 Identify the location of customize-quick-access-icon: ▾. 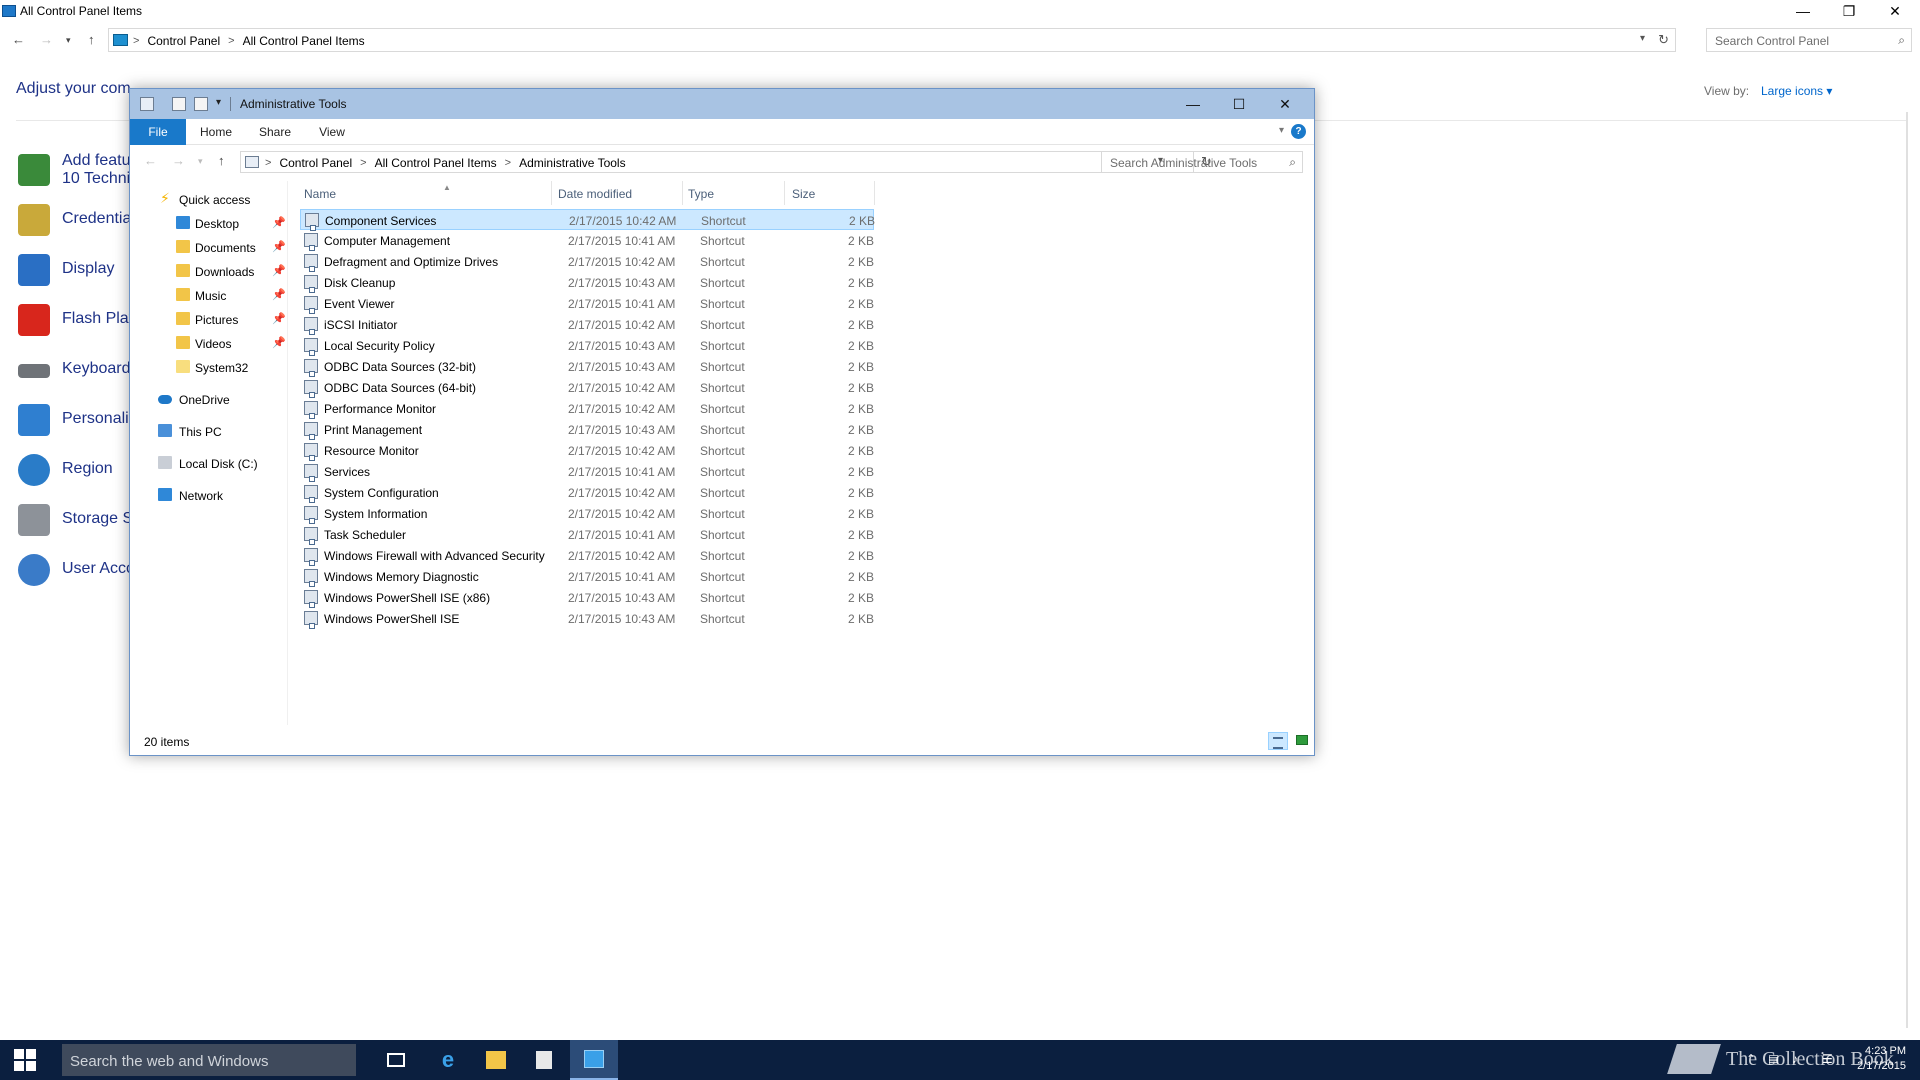
(218, 102).